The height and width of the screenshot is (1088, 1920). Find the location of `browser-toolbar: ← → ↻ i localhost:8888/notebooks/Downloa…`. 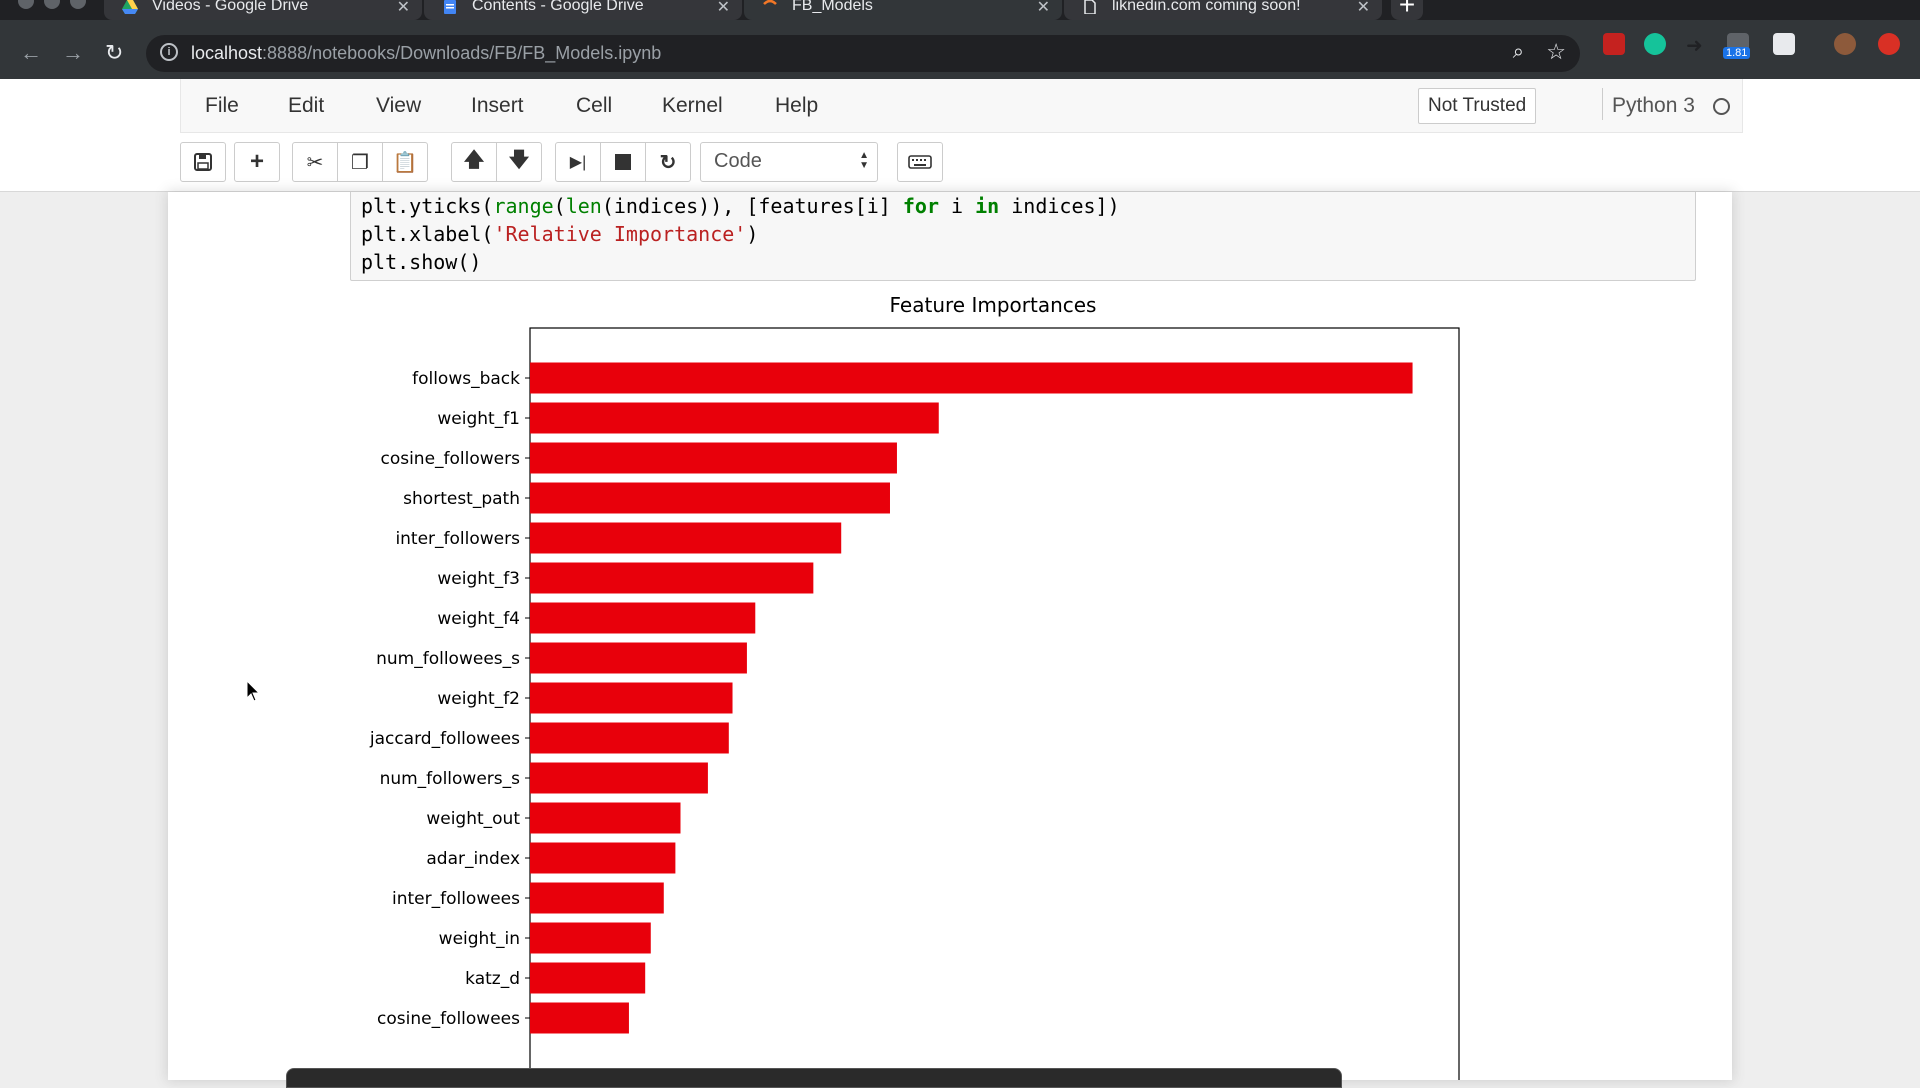

browser-toolbar: ← → ↻ i localhost:8888/notebooks/Downloa… is located at coordinates (960, 49).